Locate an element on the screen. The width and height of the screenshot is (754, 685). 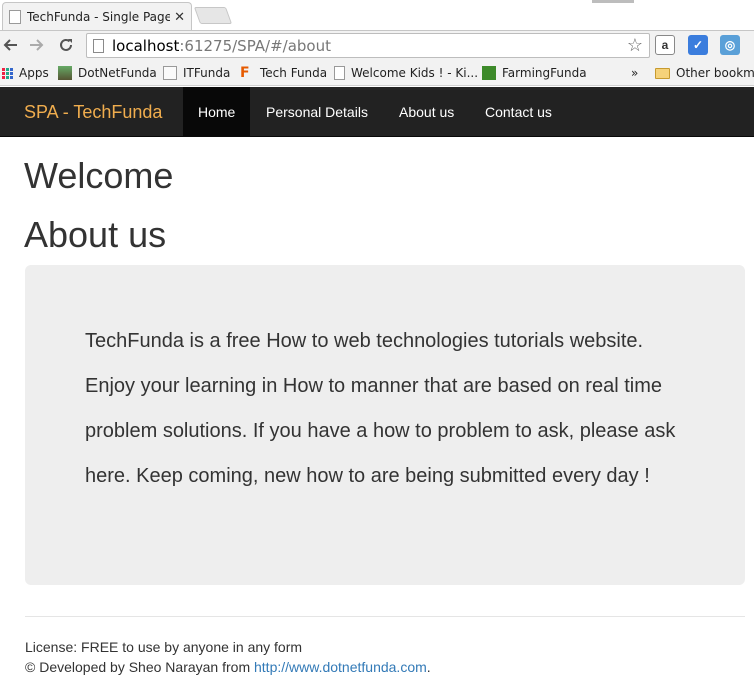
nav-contact-us: Contact us is located at coordinates (518, 112).